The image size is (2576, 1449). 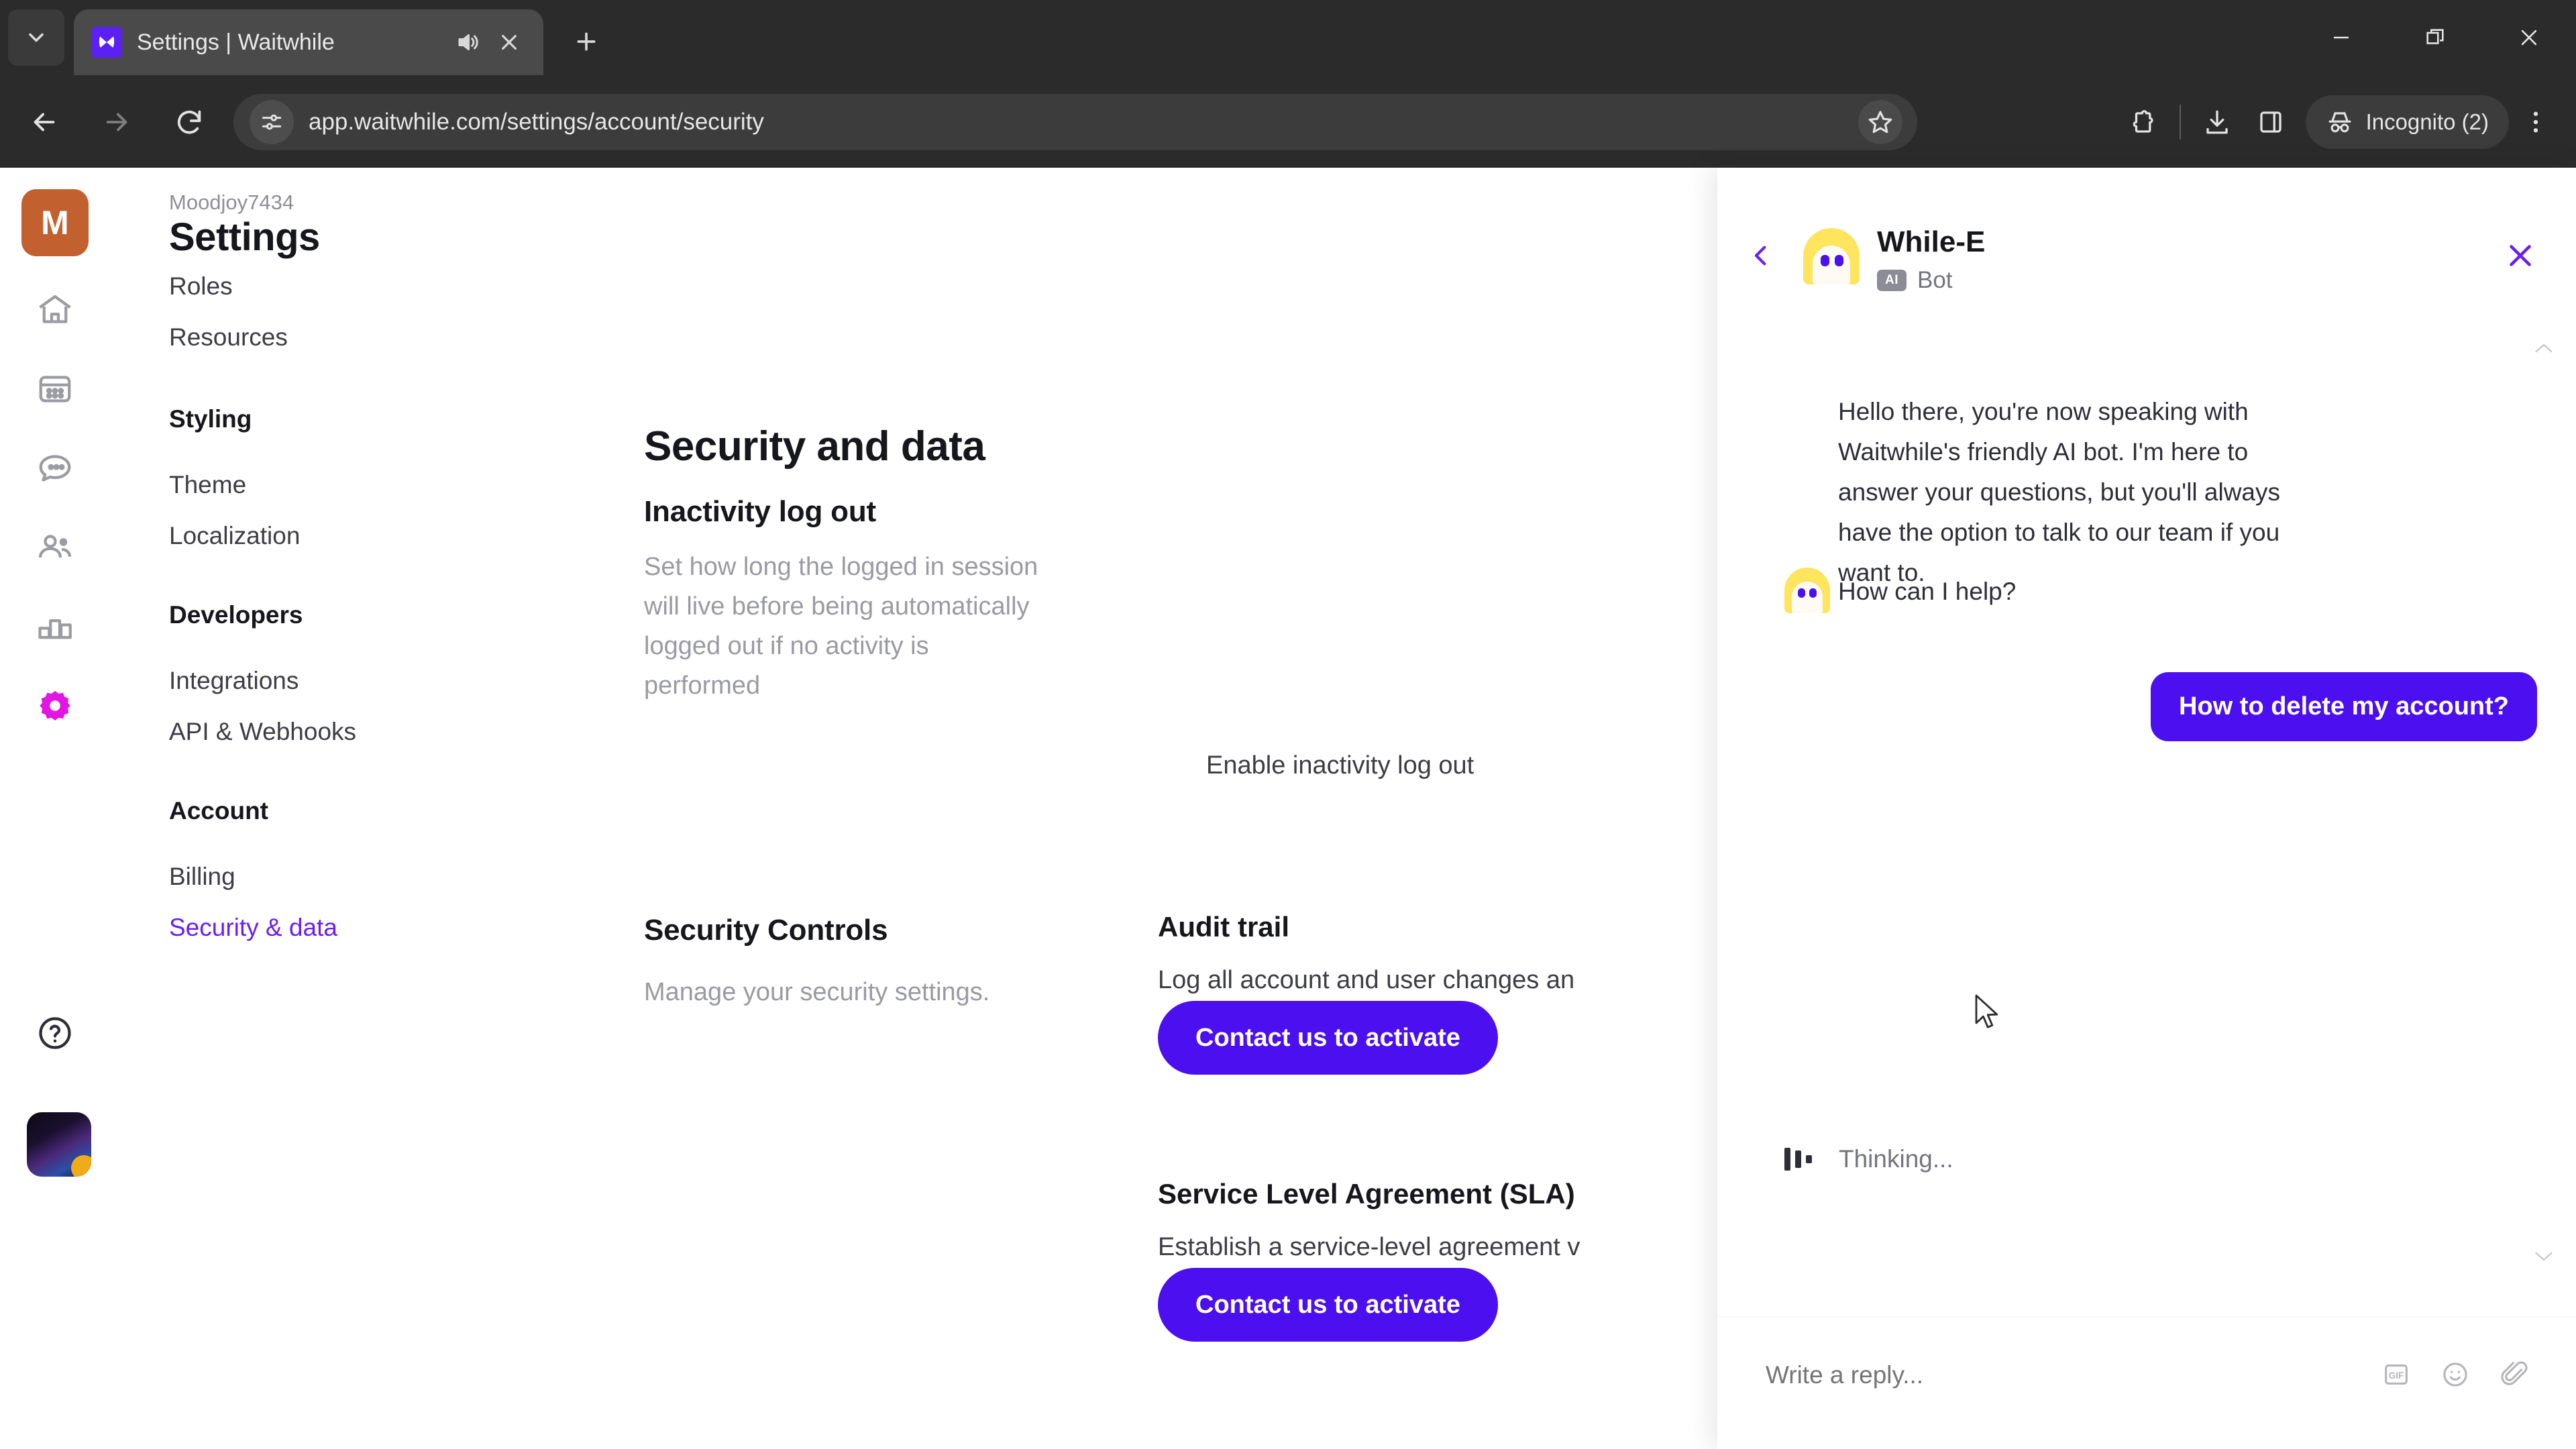 I want to click on sidebar-item-home, so click(x=55, y=310).